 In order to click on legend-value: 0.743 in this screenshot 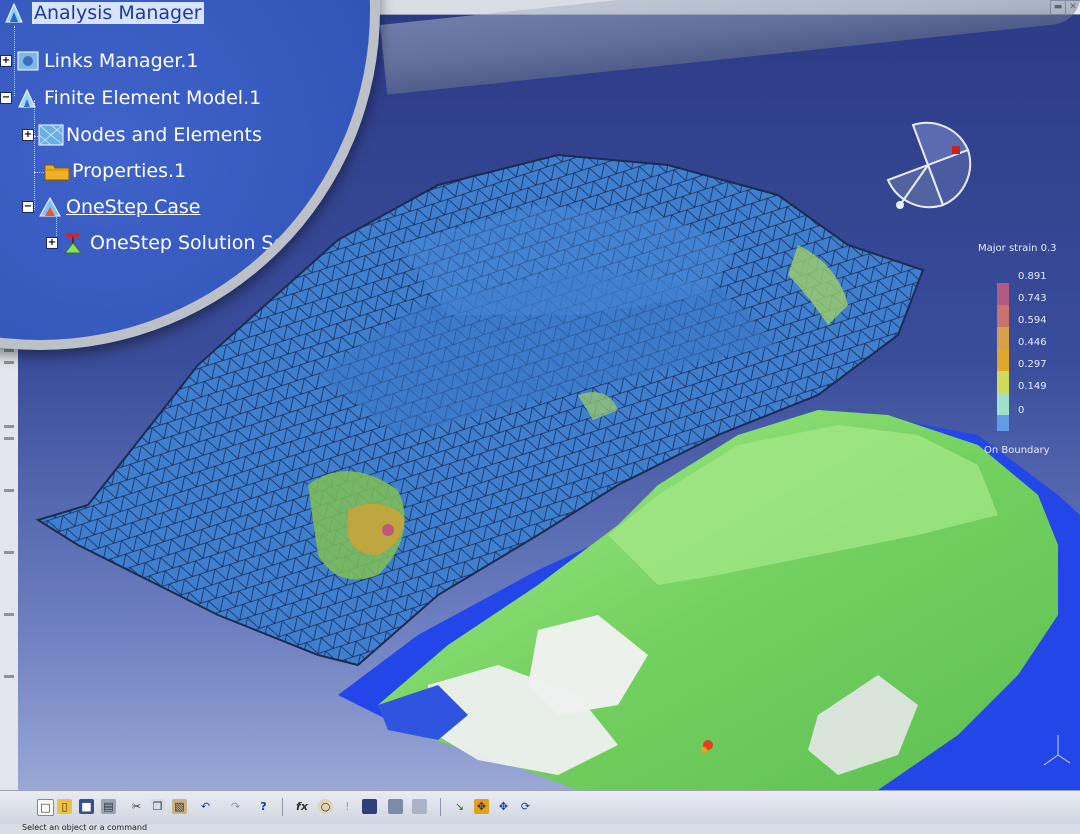, I will do `click(1032, 298)`.